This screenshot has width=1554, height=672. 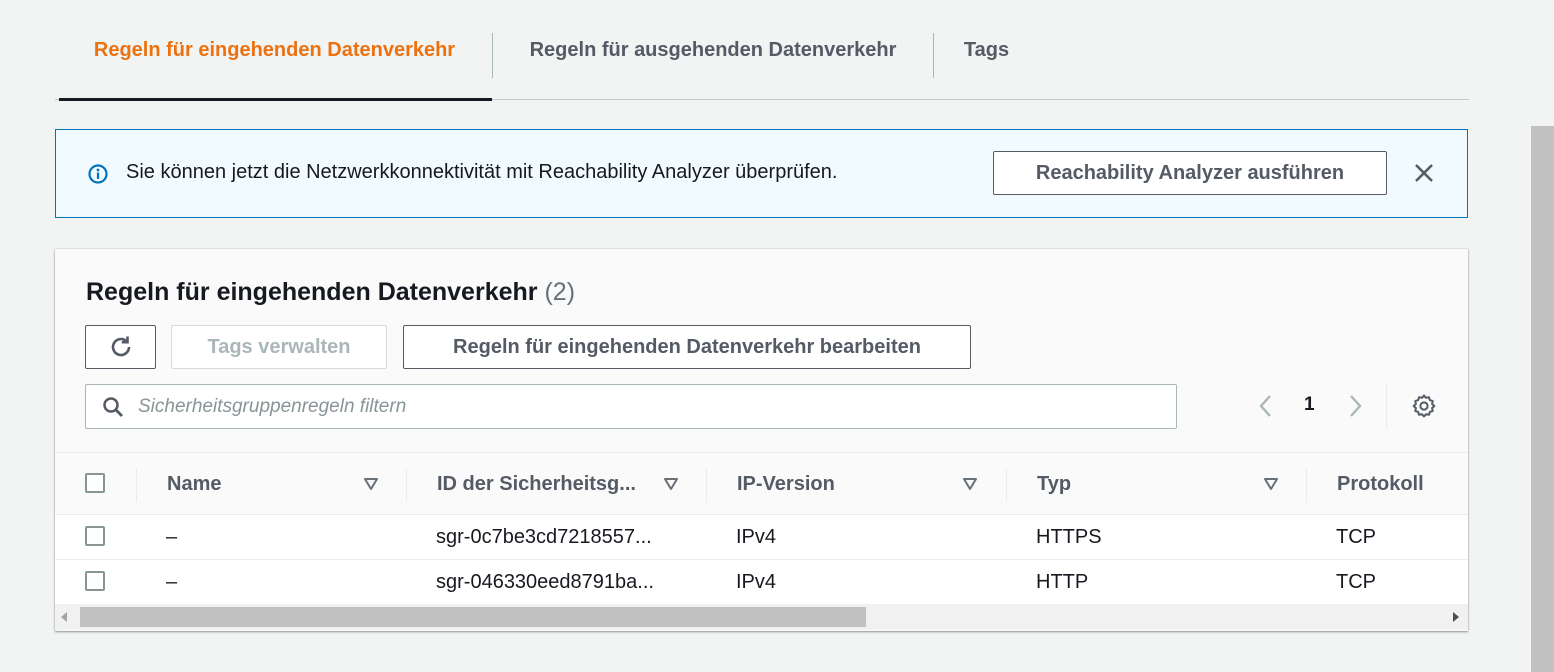 I want to click on gear-icon, so click(x=1424, y=406).